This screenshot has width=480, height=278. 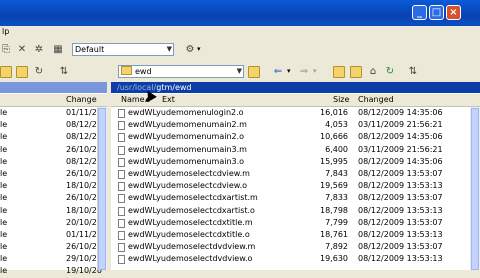 What do you see at coordinates (22, 72) in the screenshot?
I see `parent-folder-icon` at bounding box center [22, 72].